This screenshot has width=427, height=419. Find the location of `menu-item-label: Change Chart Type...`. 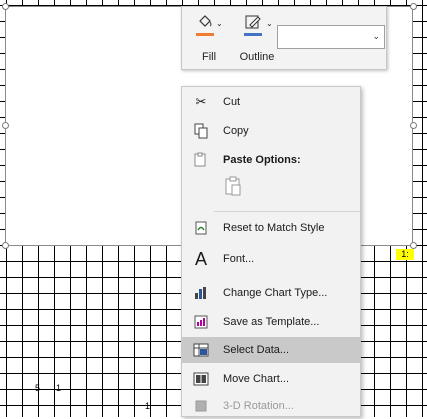

menu-item-label: Change Chart Type... is located at coordinates (275, 293).